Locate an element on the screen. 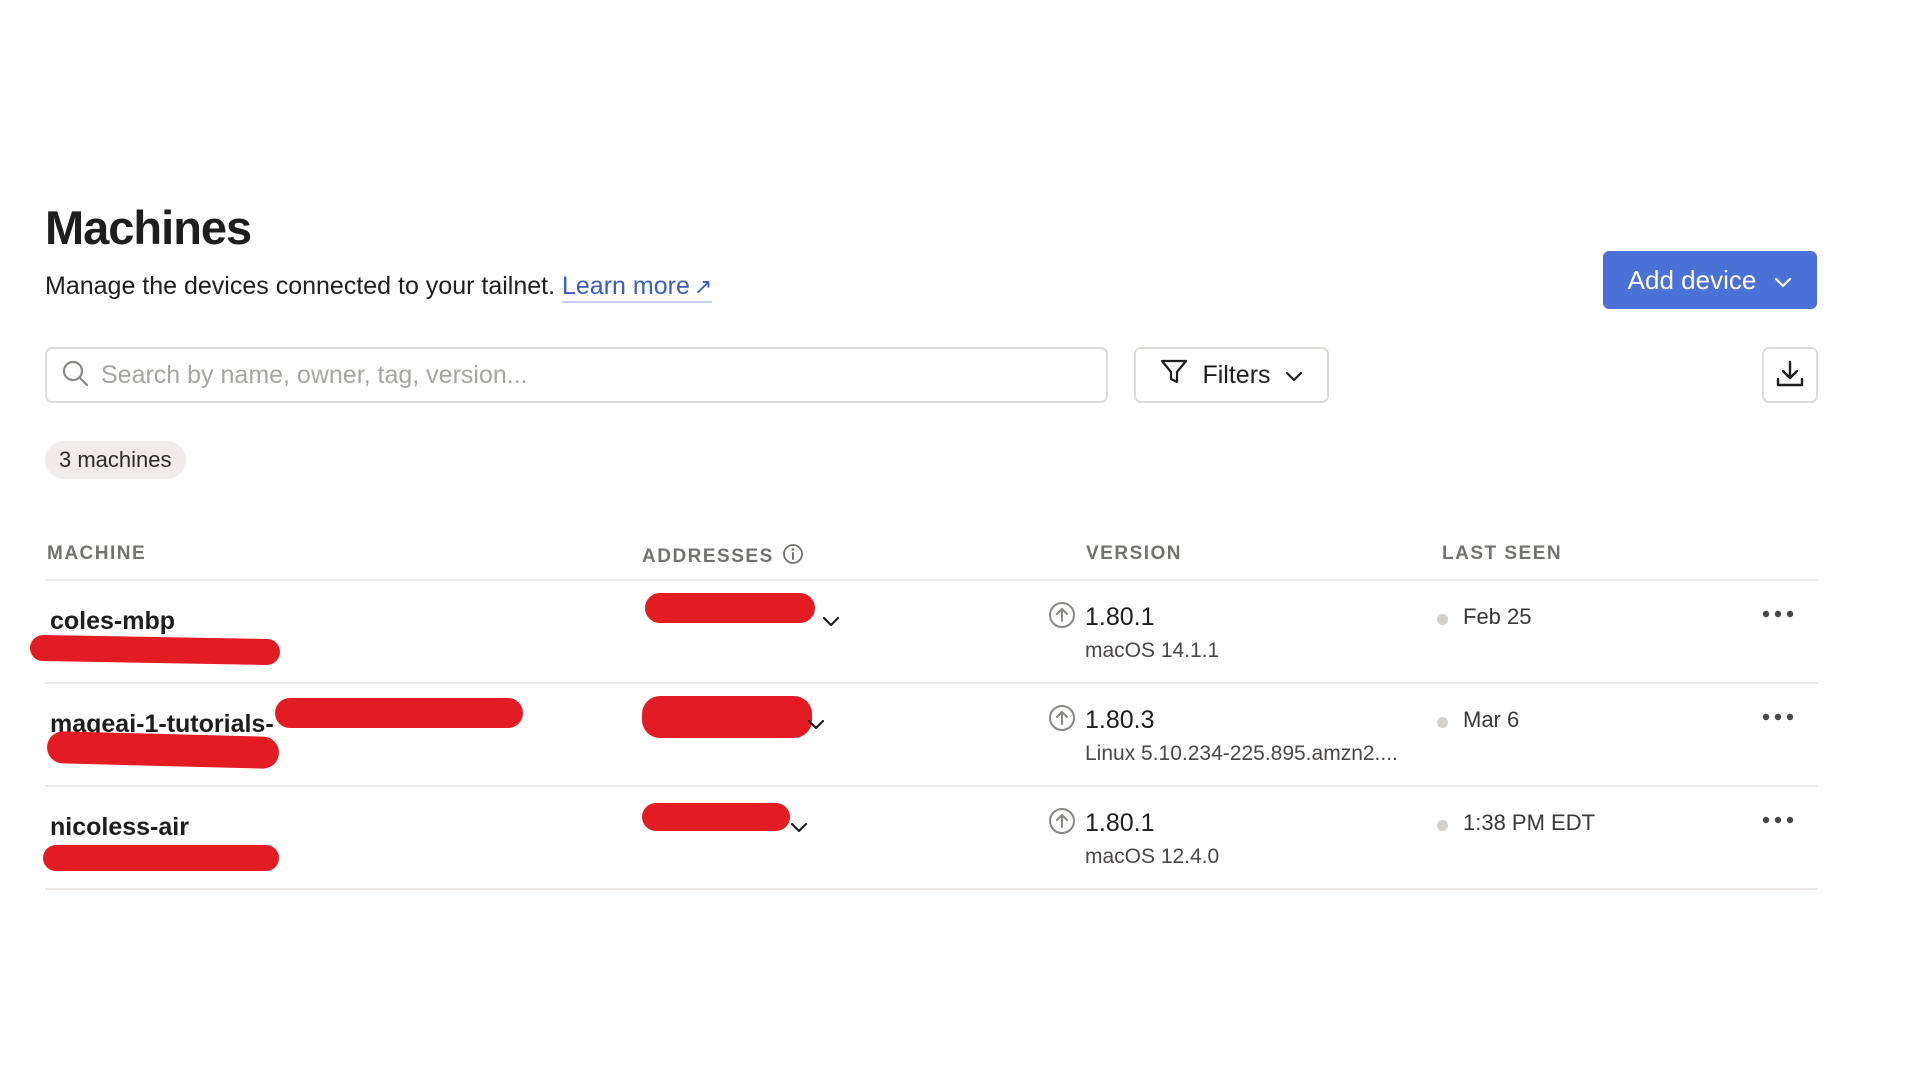 The height and width of the screenshot is (1080, 1920). table-row: coles-mbp 1.80.1 macOS 14.1.1 Feb 25 is located at coordinates (923, 632).